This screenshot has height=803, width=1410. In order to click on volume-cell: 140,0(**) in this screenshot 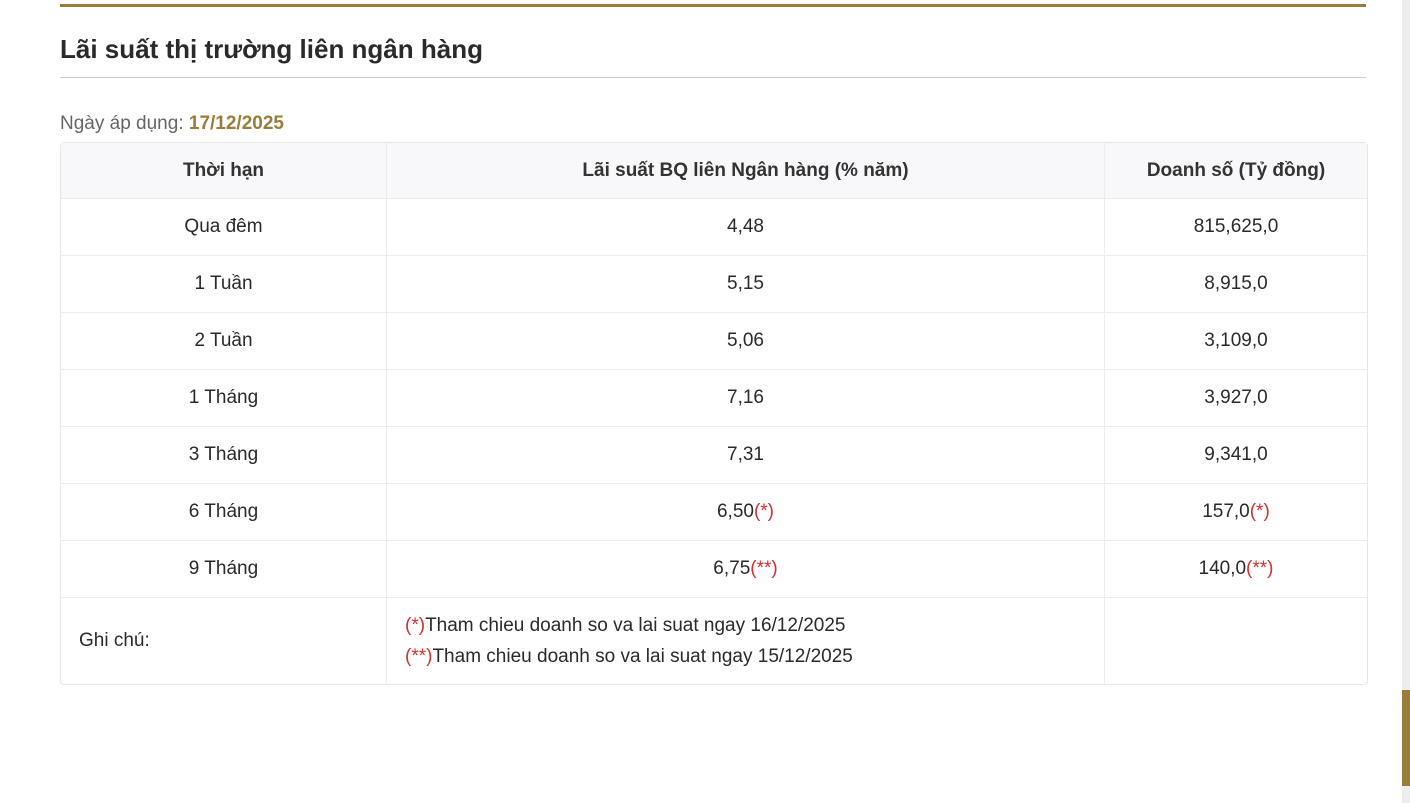, I will do `click(1236, 569)`.